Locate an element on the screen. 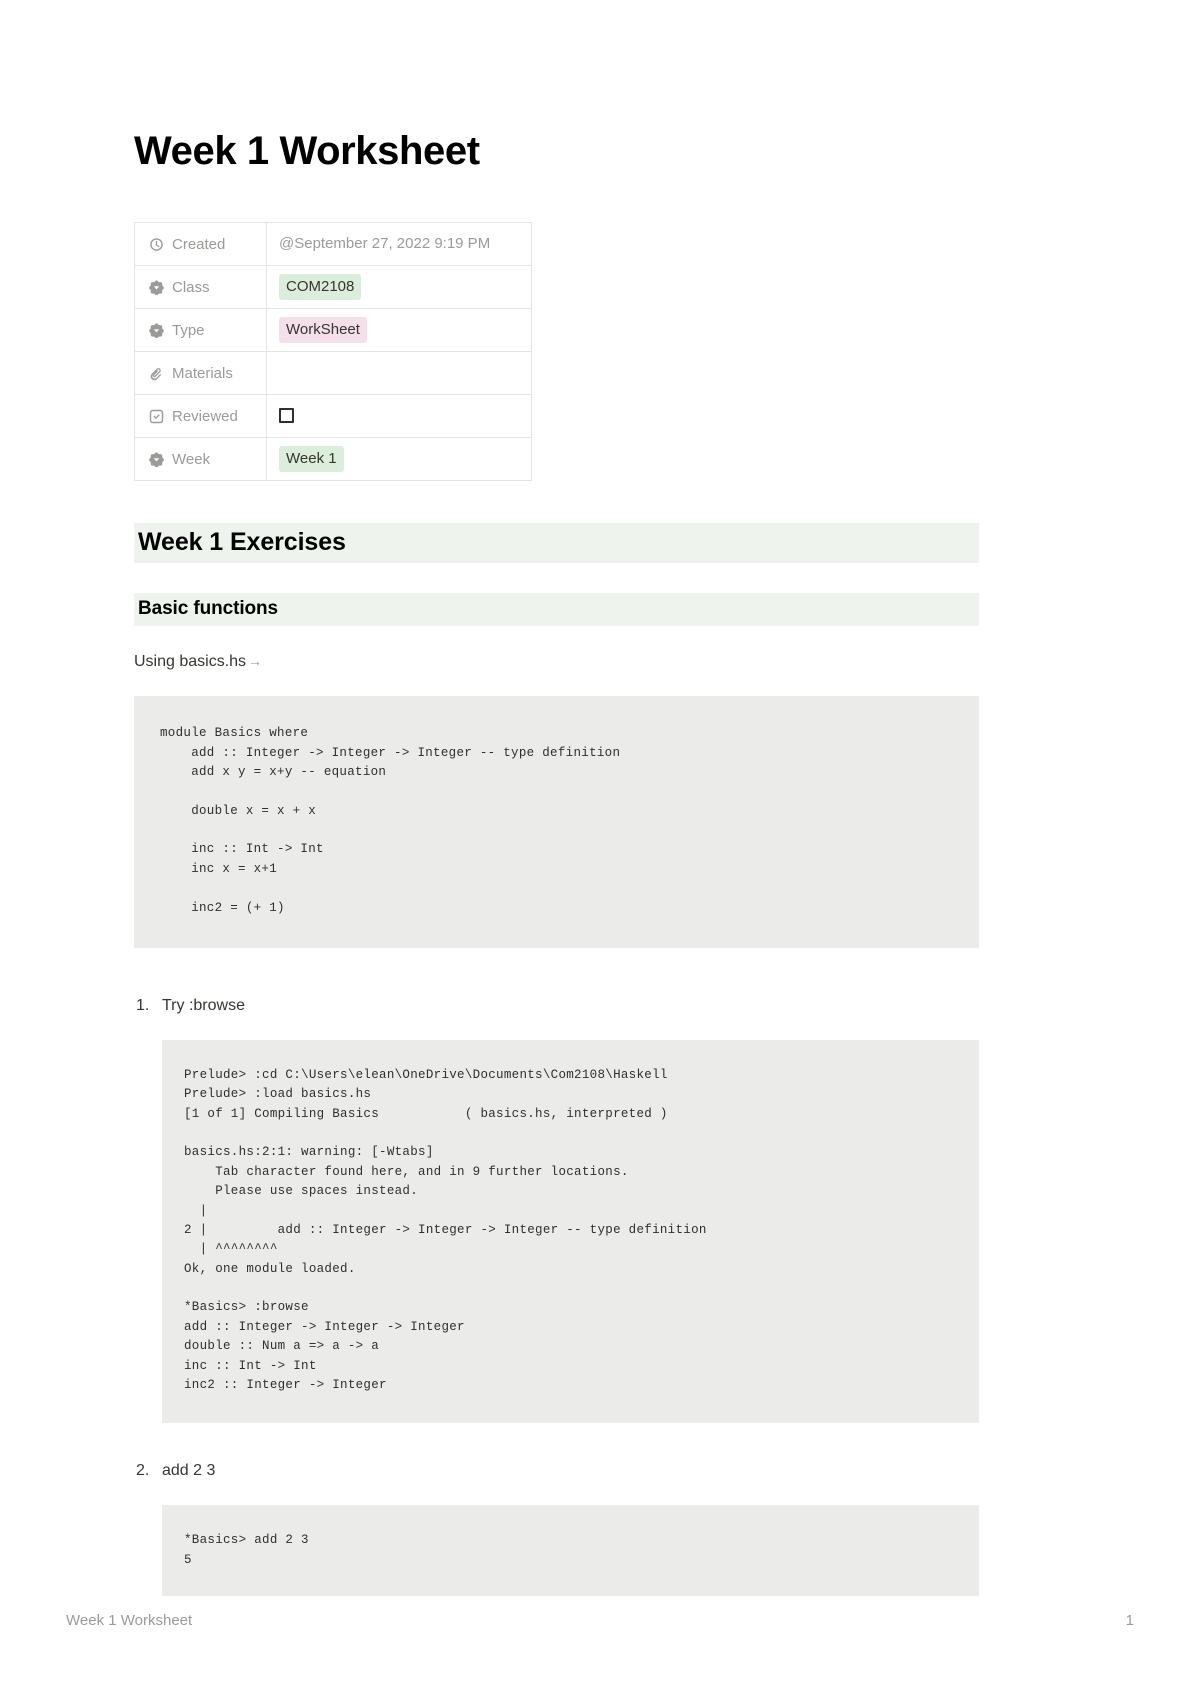 Image resolution: width=1200 pixels, height=1698 pixels. subsection-heading: Basic functions is located at coordinates (556, 609).